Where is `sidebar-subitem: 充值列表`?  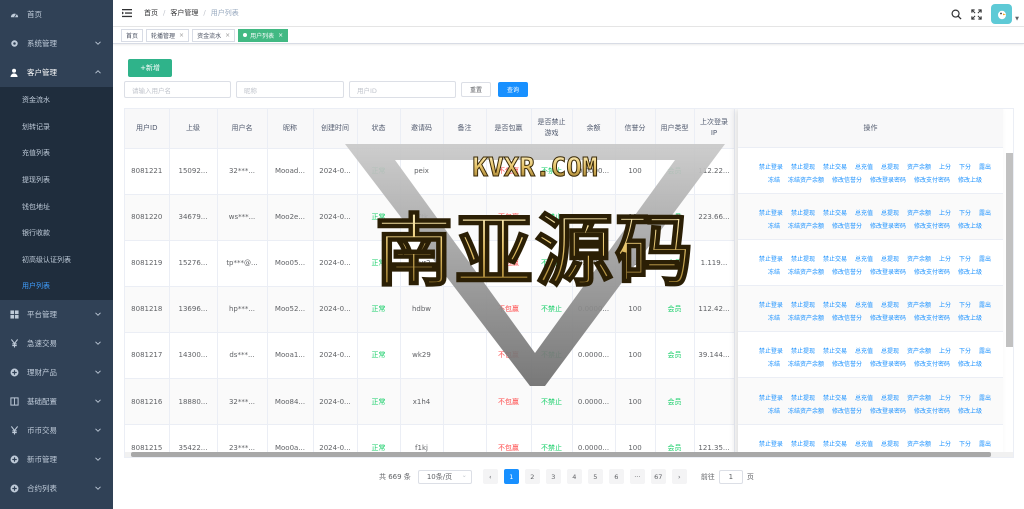 sidebar-subitem: 充值列表 is located at coordinates (56, 153).